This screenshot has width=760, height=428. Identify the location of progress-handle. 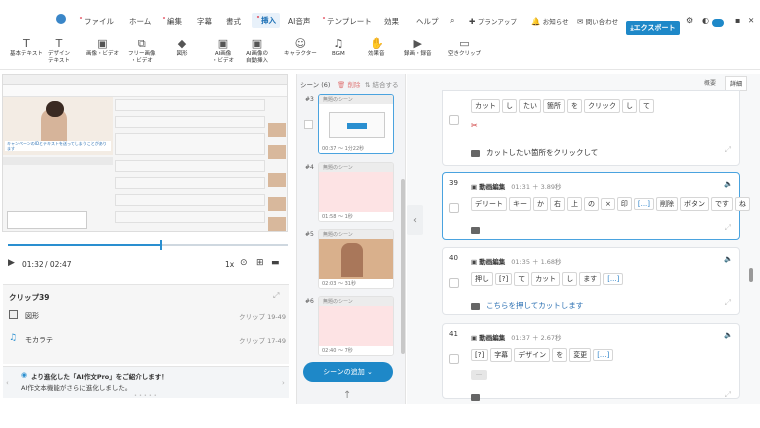
(161, 245).